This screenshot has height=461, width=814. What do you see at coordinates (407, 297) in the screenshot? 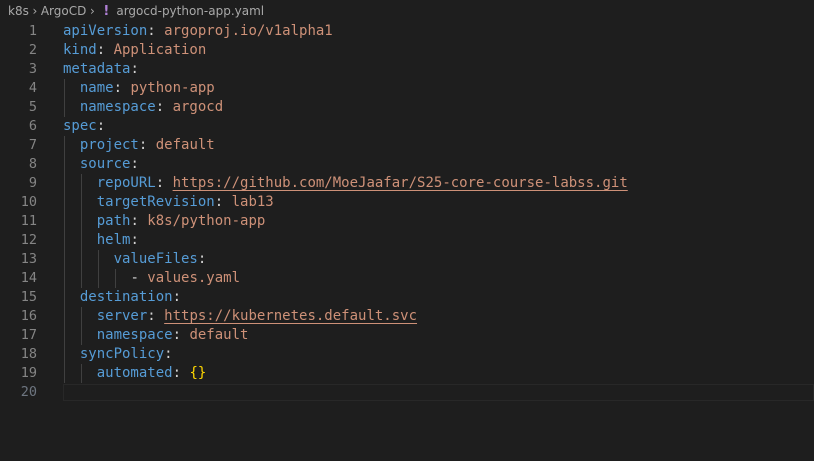
I see `code-line: 15 destination:` at bounding box center [407, 297].